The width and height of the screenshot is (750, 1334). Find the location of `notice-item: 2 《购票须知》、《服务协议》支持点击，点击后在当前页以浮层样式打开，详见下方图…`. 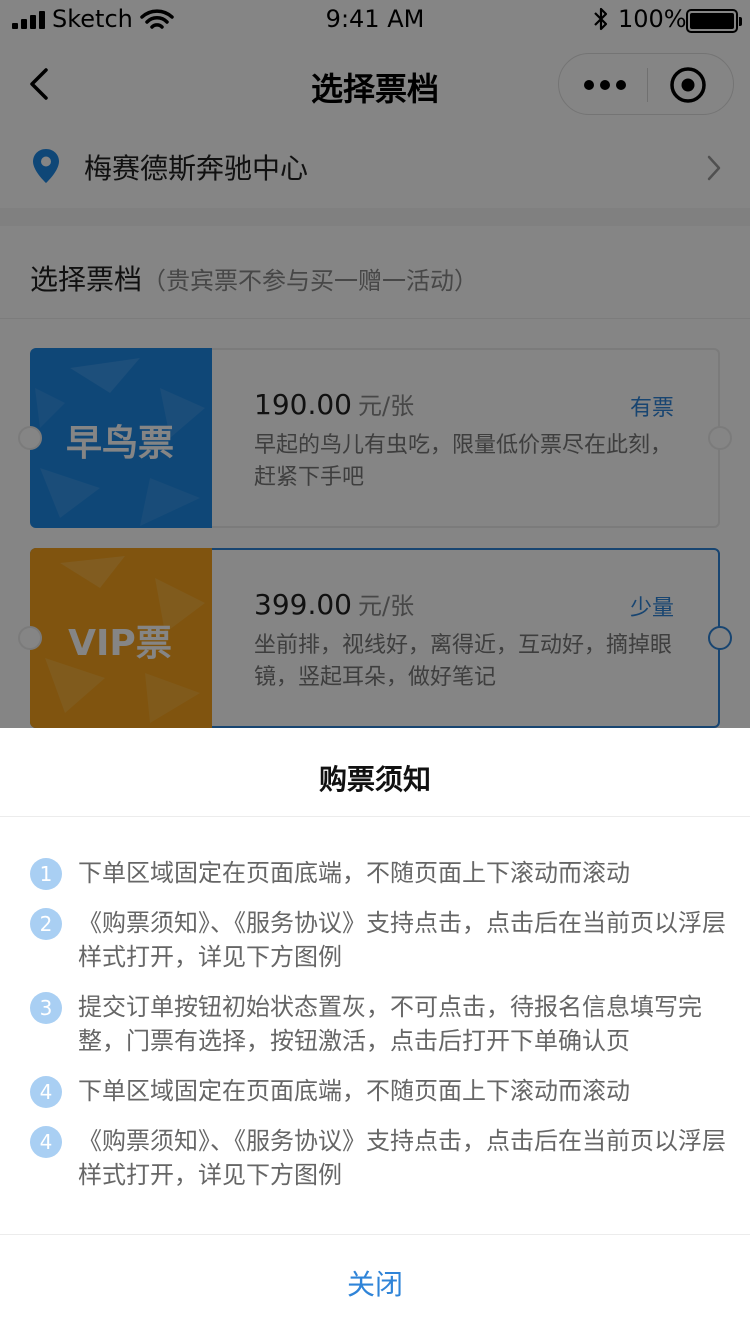

notice-item: 2 《购票须知》、《服务协议》支持点击，点击后在当前页以浮层样式打开，详见下方图… is located at coordinates (380, 940).